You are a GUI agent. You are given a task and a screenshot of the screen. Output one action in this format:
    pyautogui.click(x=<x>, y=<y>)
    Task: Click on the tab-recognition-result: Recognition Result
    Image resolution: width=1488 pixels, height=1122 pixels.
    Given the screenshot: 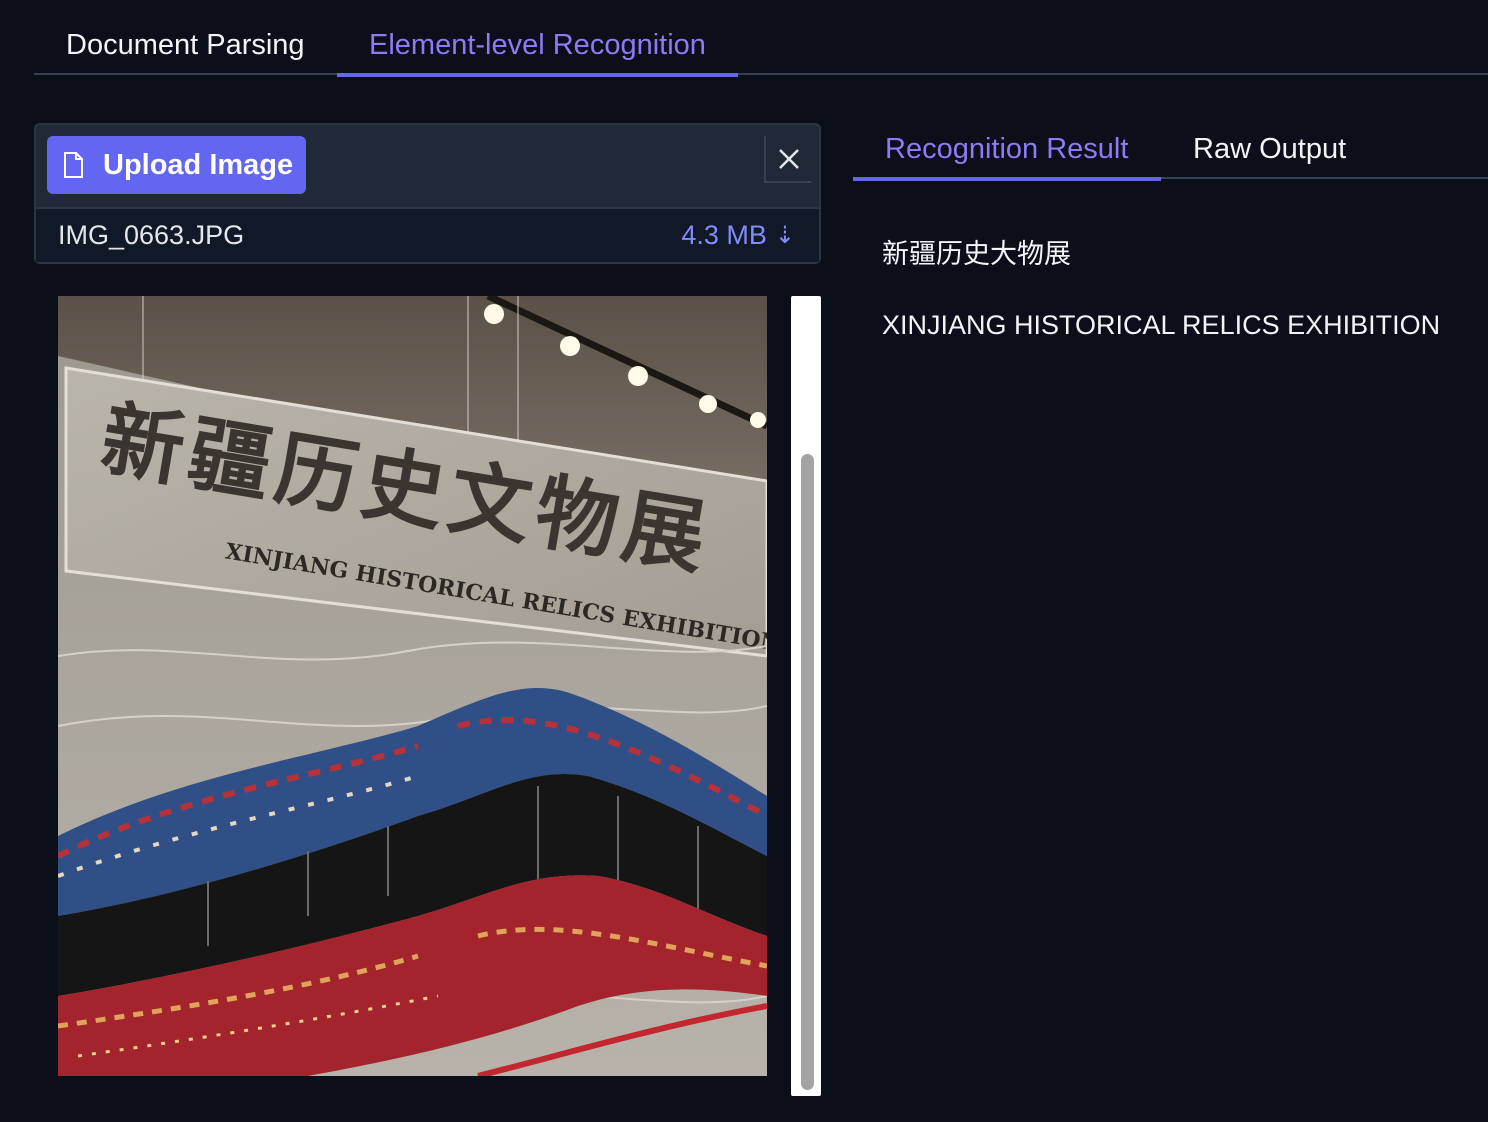 What is the action you would take?
    pyautogui.click(x=1007, y=152)
    